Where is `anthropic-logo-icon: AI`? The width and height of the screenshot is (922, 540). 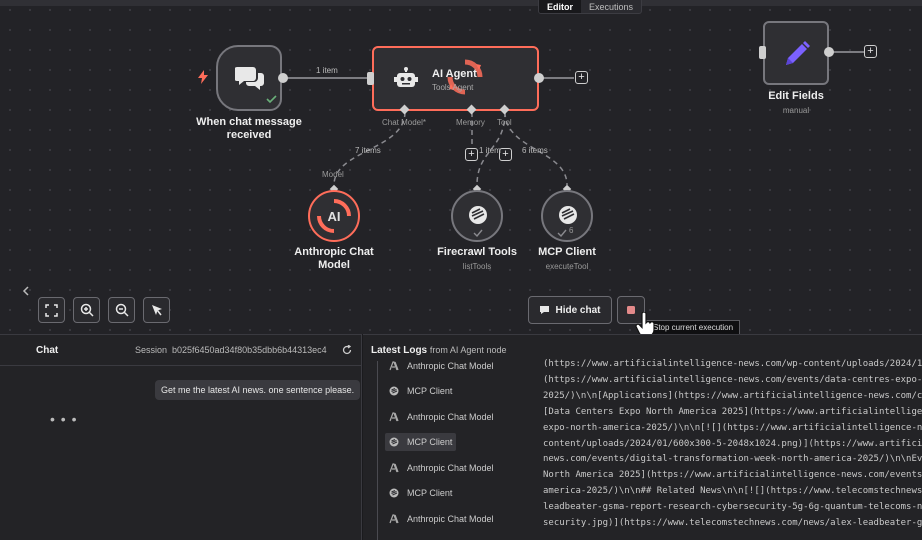 anthropic-logo-icon: AI is located at coordinates (334, 216).